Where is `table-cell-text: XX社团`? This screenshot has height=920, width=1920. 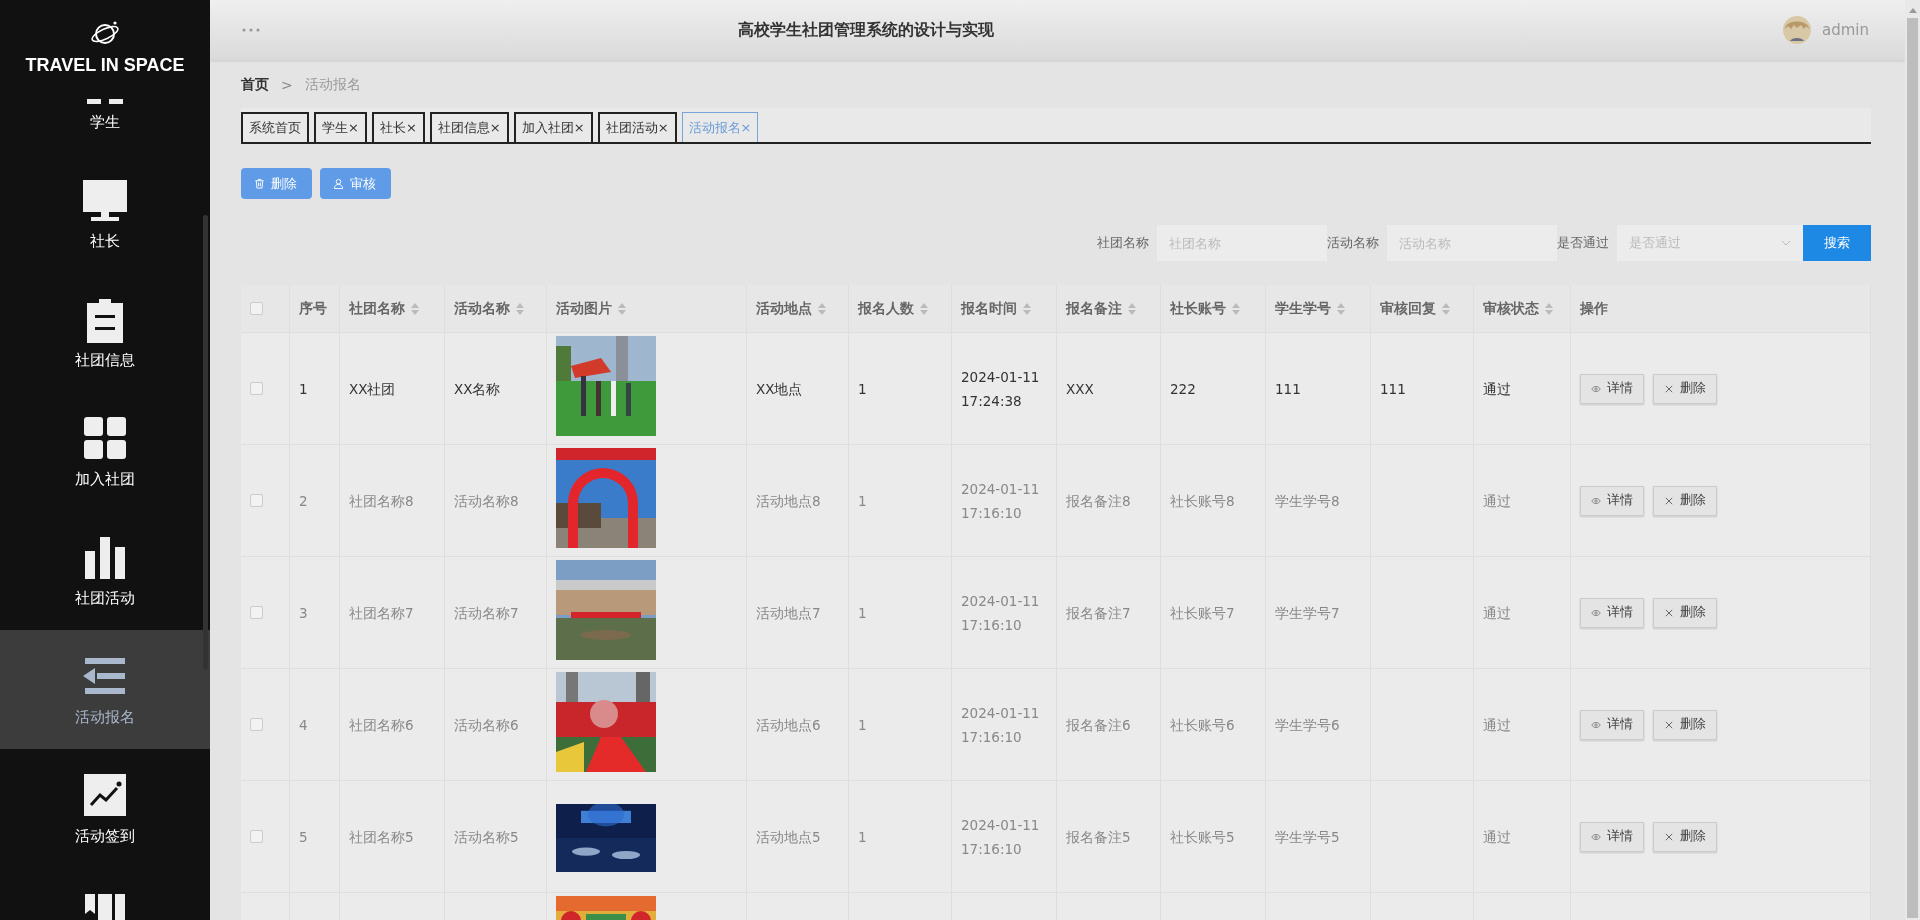 table-cell-text: XX社团 is located at coordinates (372, 389).